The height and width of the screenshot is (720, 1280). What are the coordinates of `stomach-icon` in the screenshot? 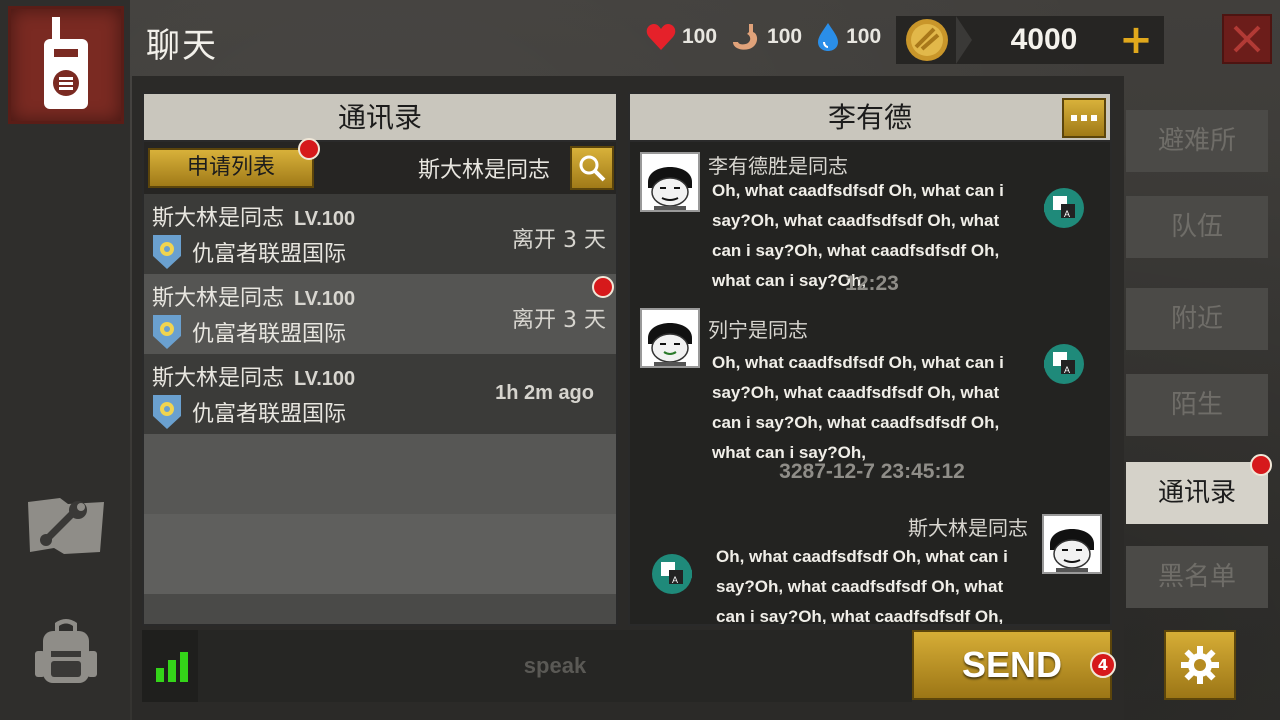 It's located at (745, 37).